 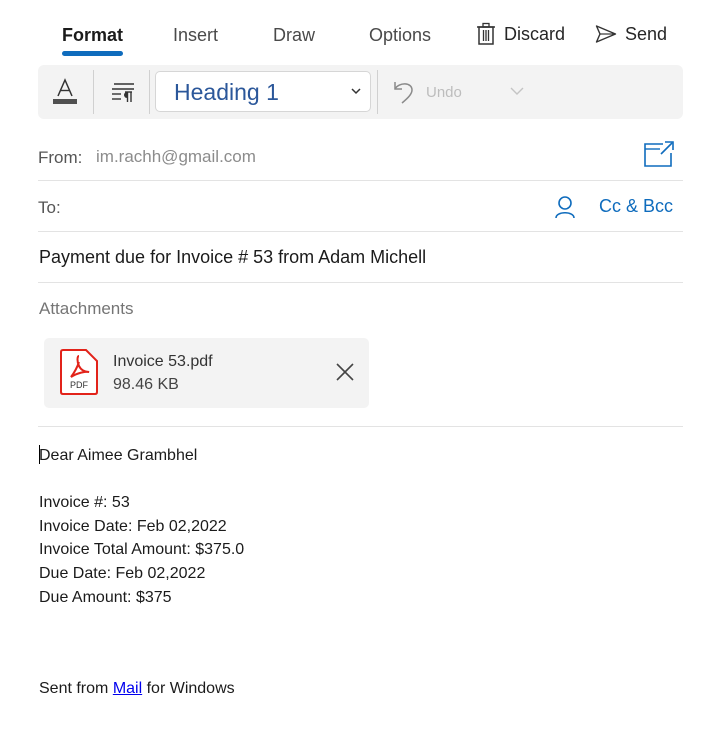 I want to click on body-line: Invoice Date: Feb 02,2022, so click(x=133, y=526).